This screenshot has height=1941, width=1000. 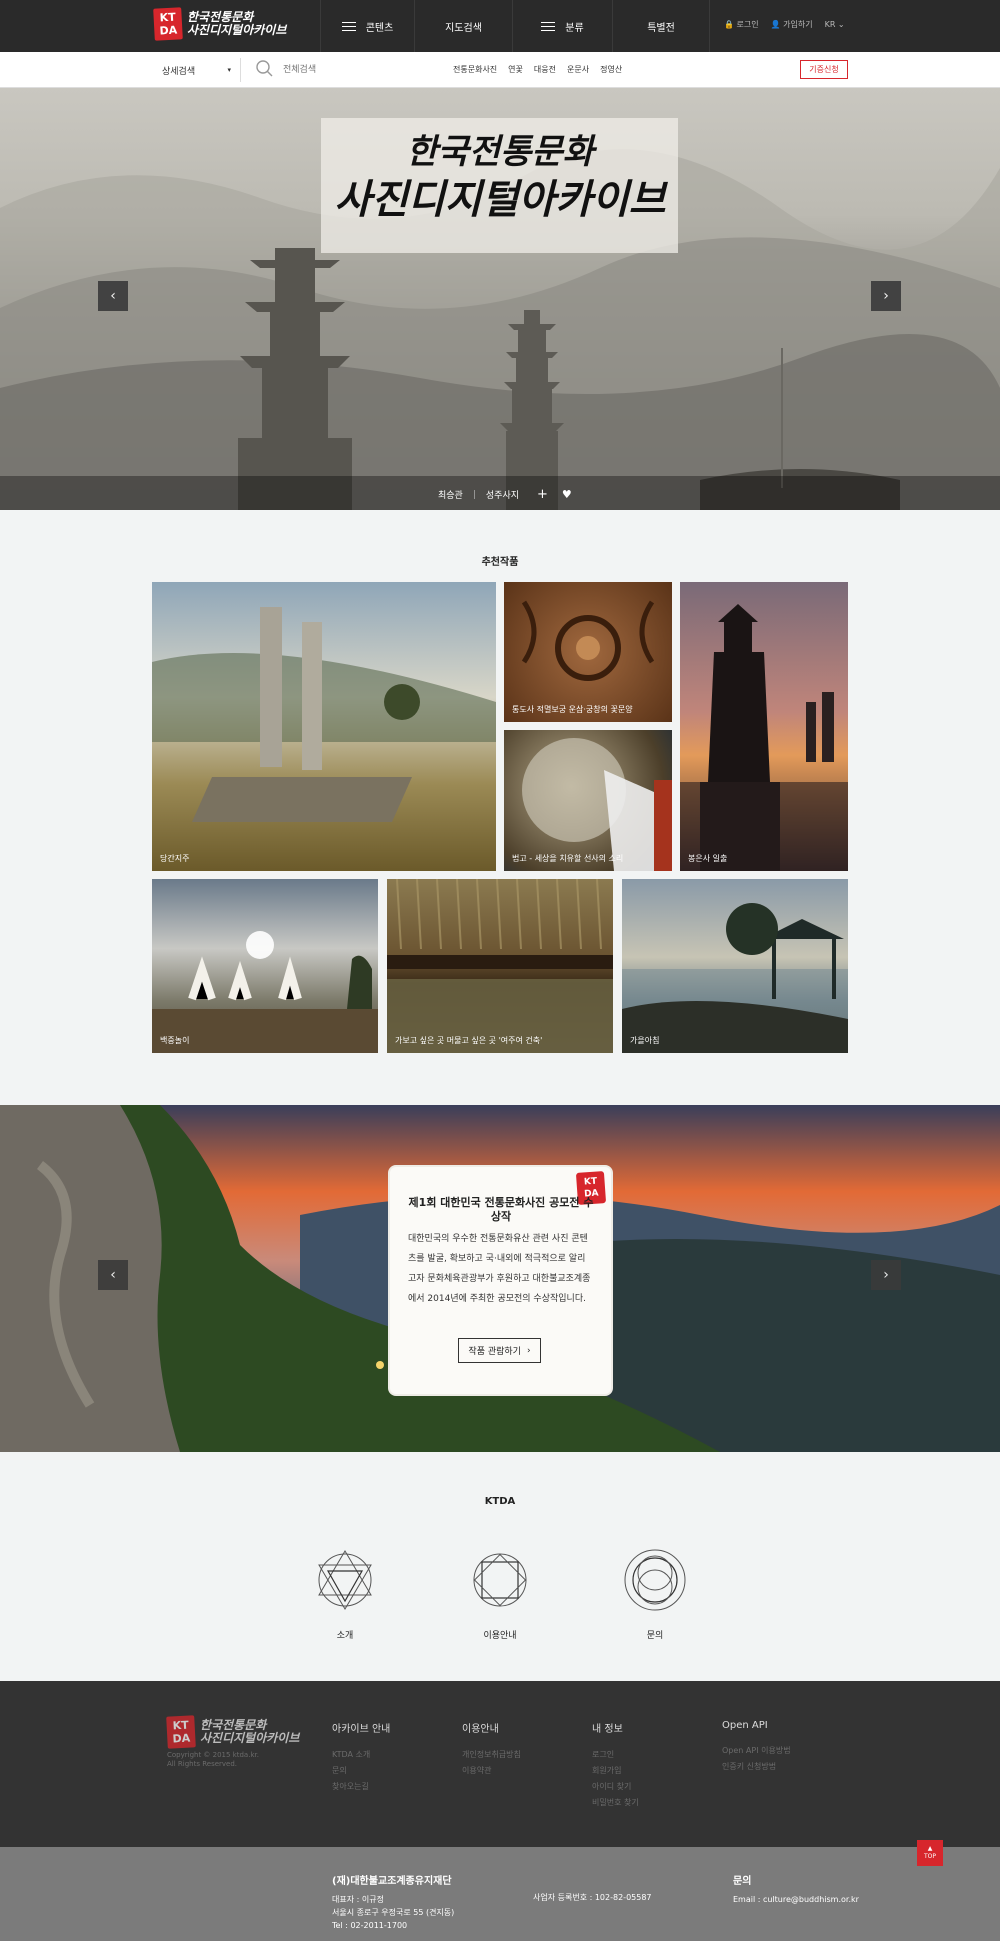 I want to click on keyword-link: 연꽃, so click(x=515, y=69).